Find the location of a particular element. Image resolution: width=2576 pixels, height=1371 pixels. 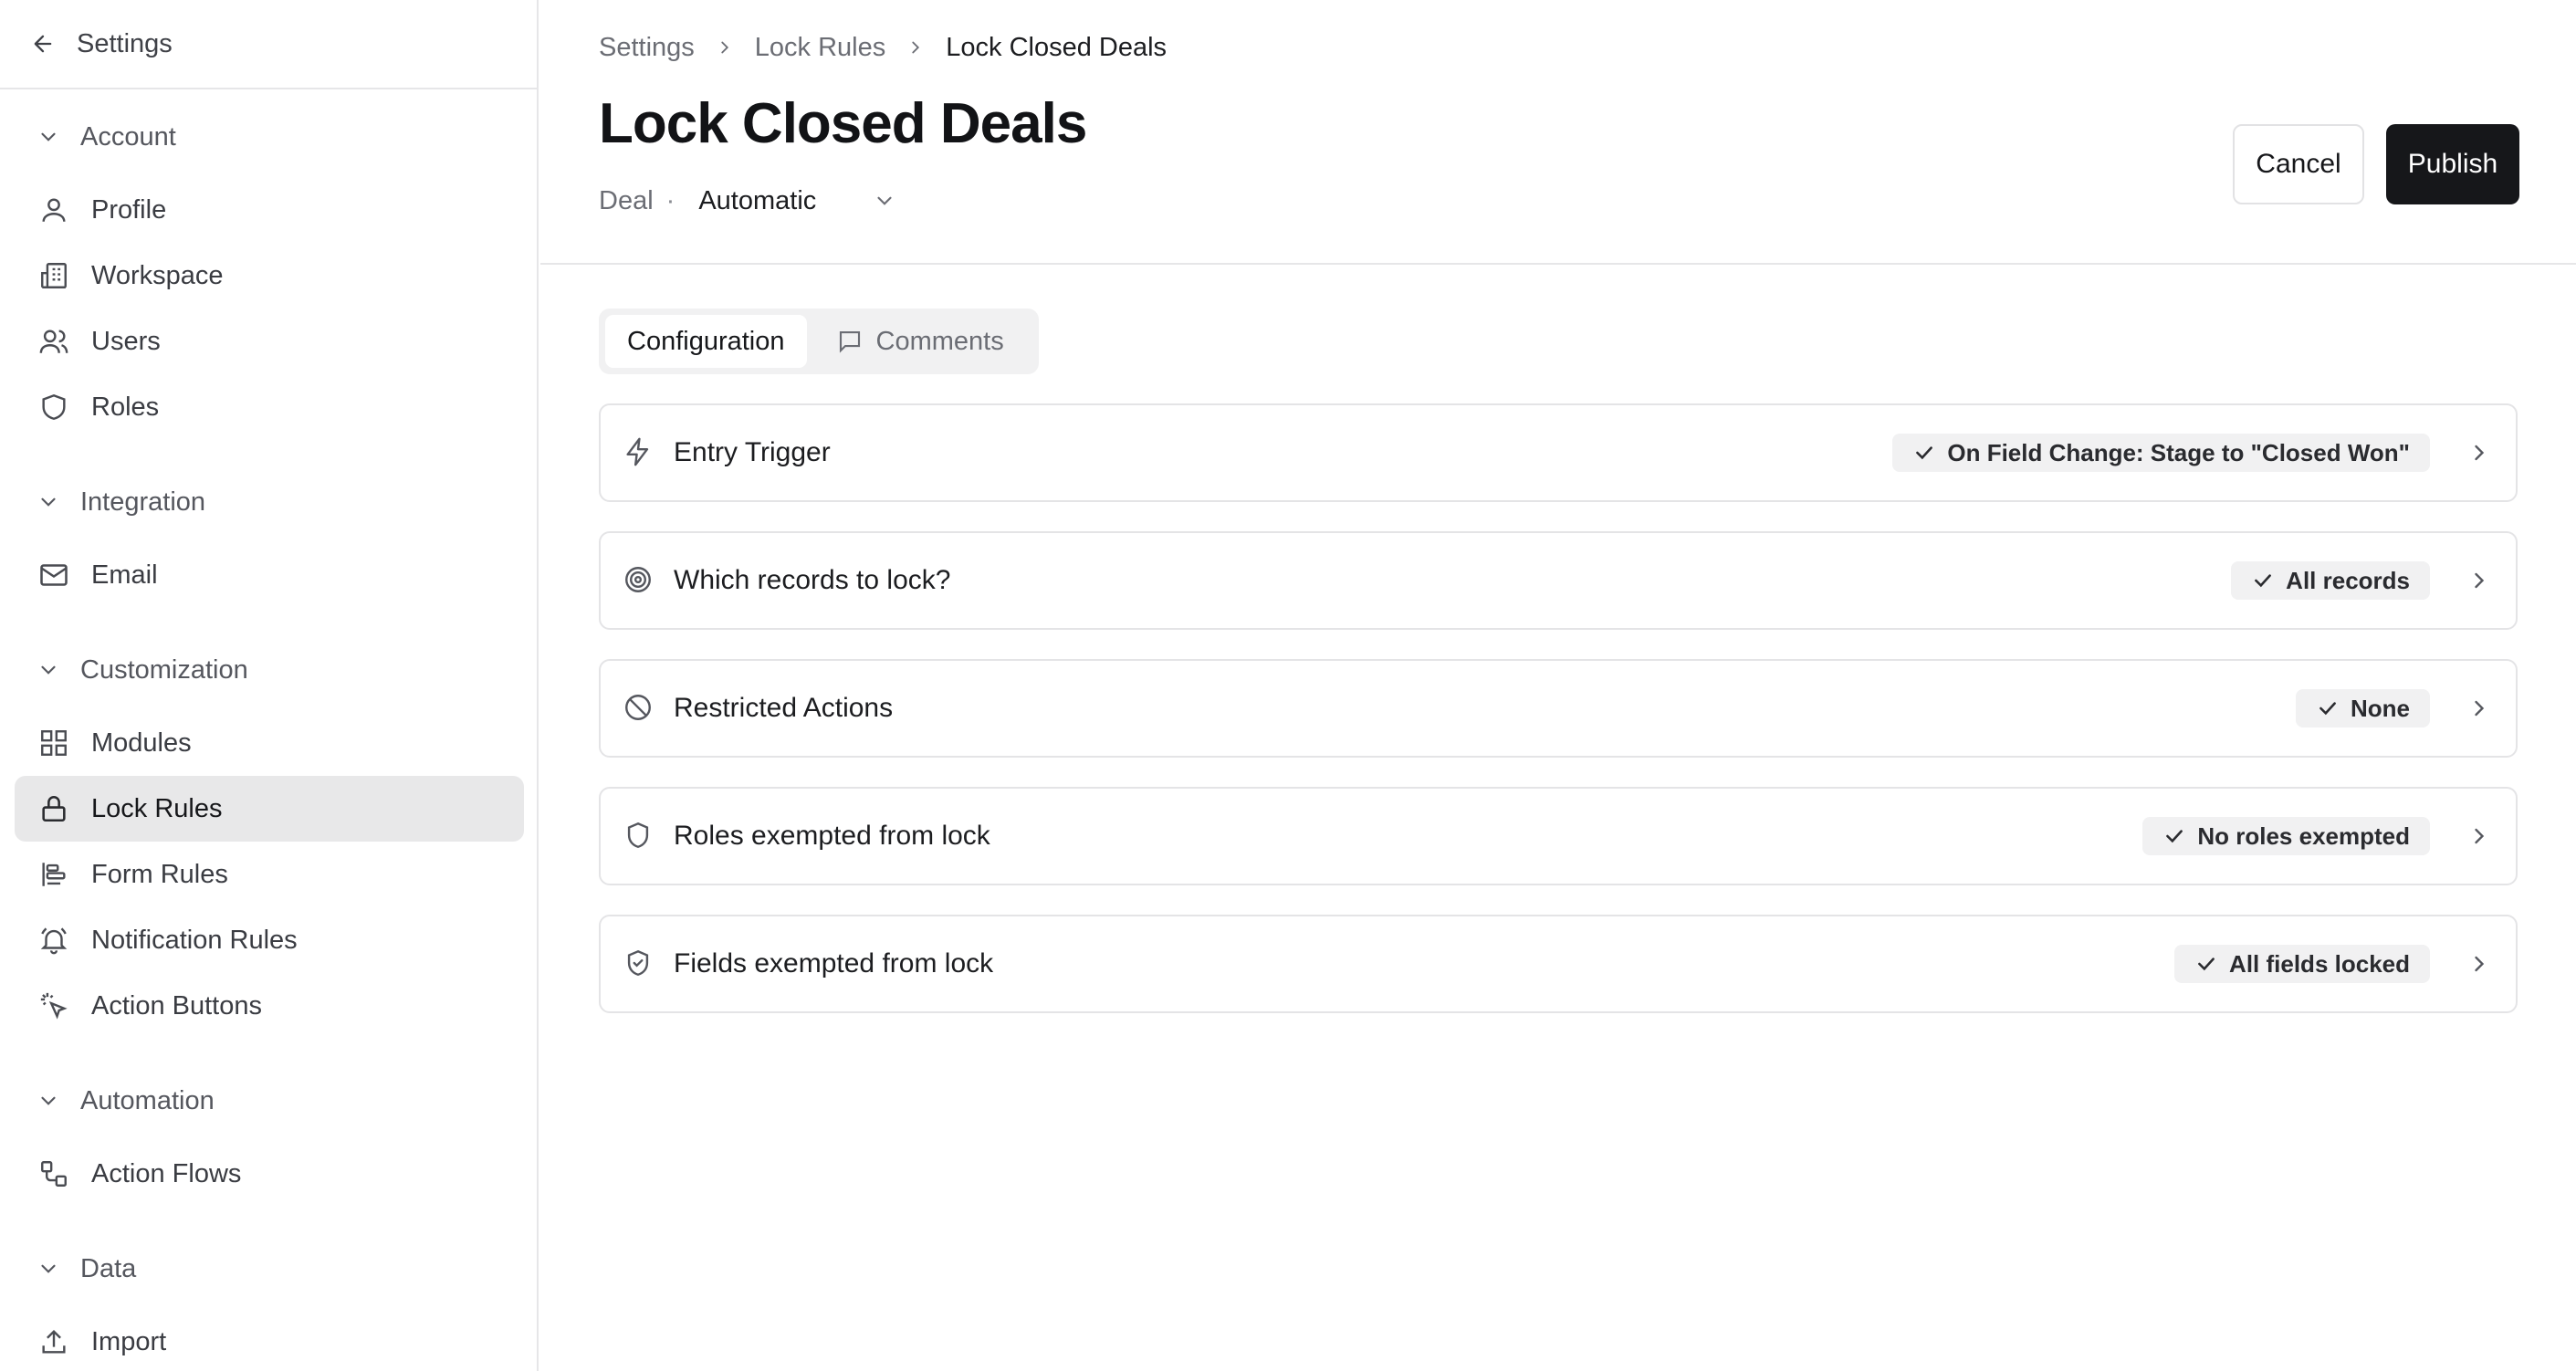

ban-icon is located at coordinates (639, 708).